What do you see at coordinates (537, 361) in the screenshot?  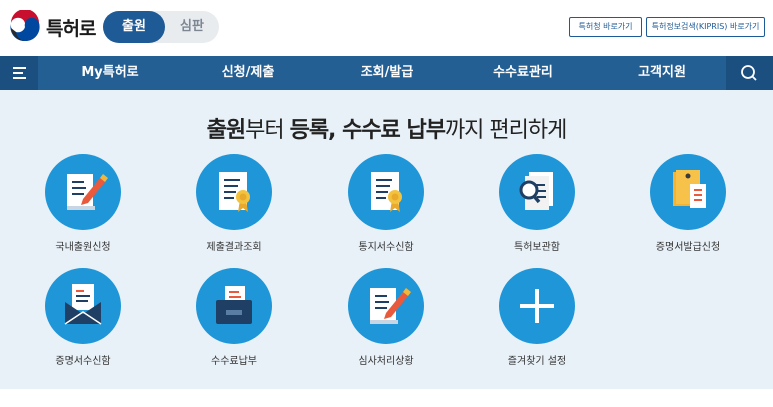 I see `service-label: 즐겨찾기 설정` at bounding box center [537, 361].